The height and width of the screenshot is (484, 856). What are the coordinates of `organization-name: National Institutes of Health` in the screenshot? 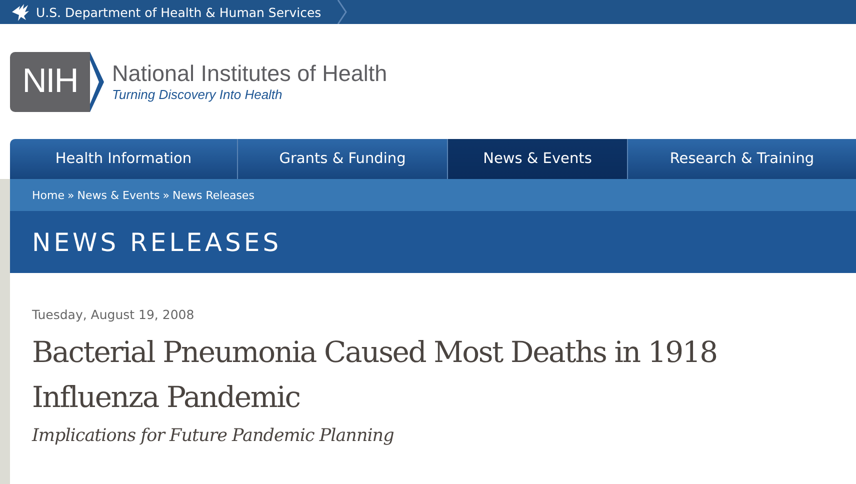 It's located at (250, 74).